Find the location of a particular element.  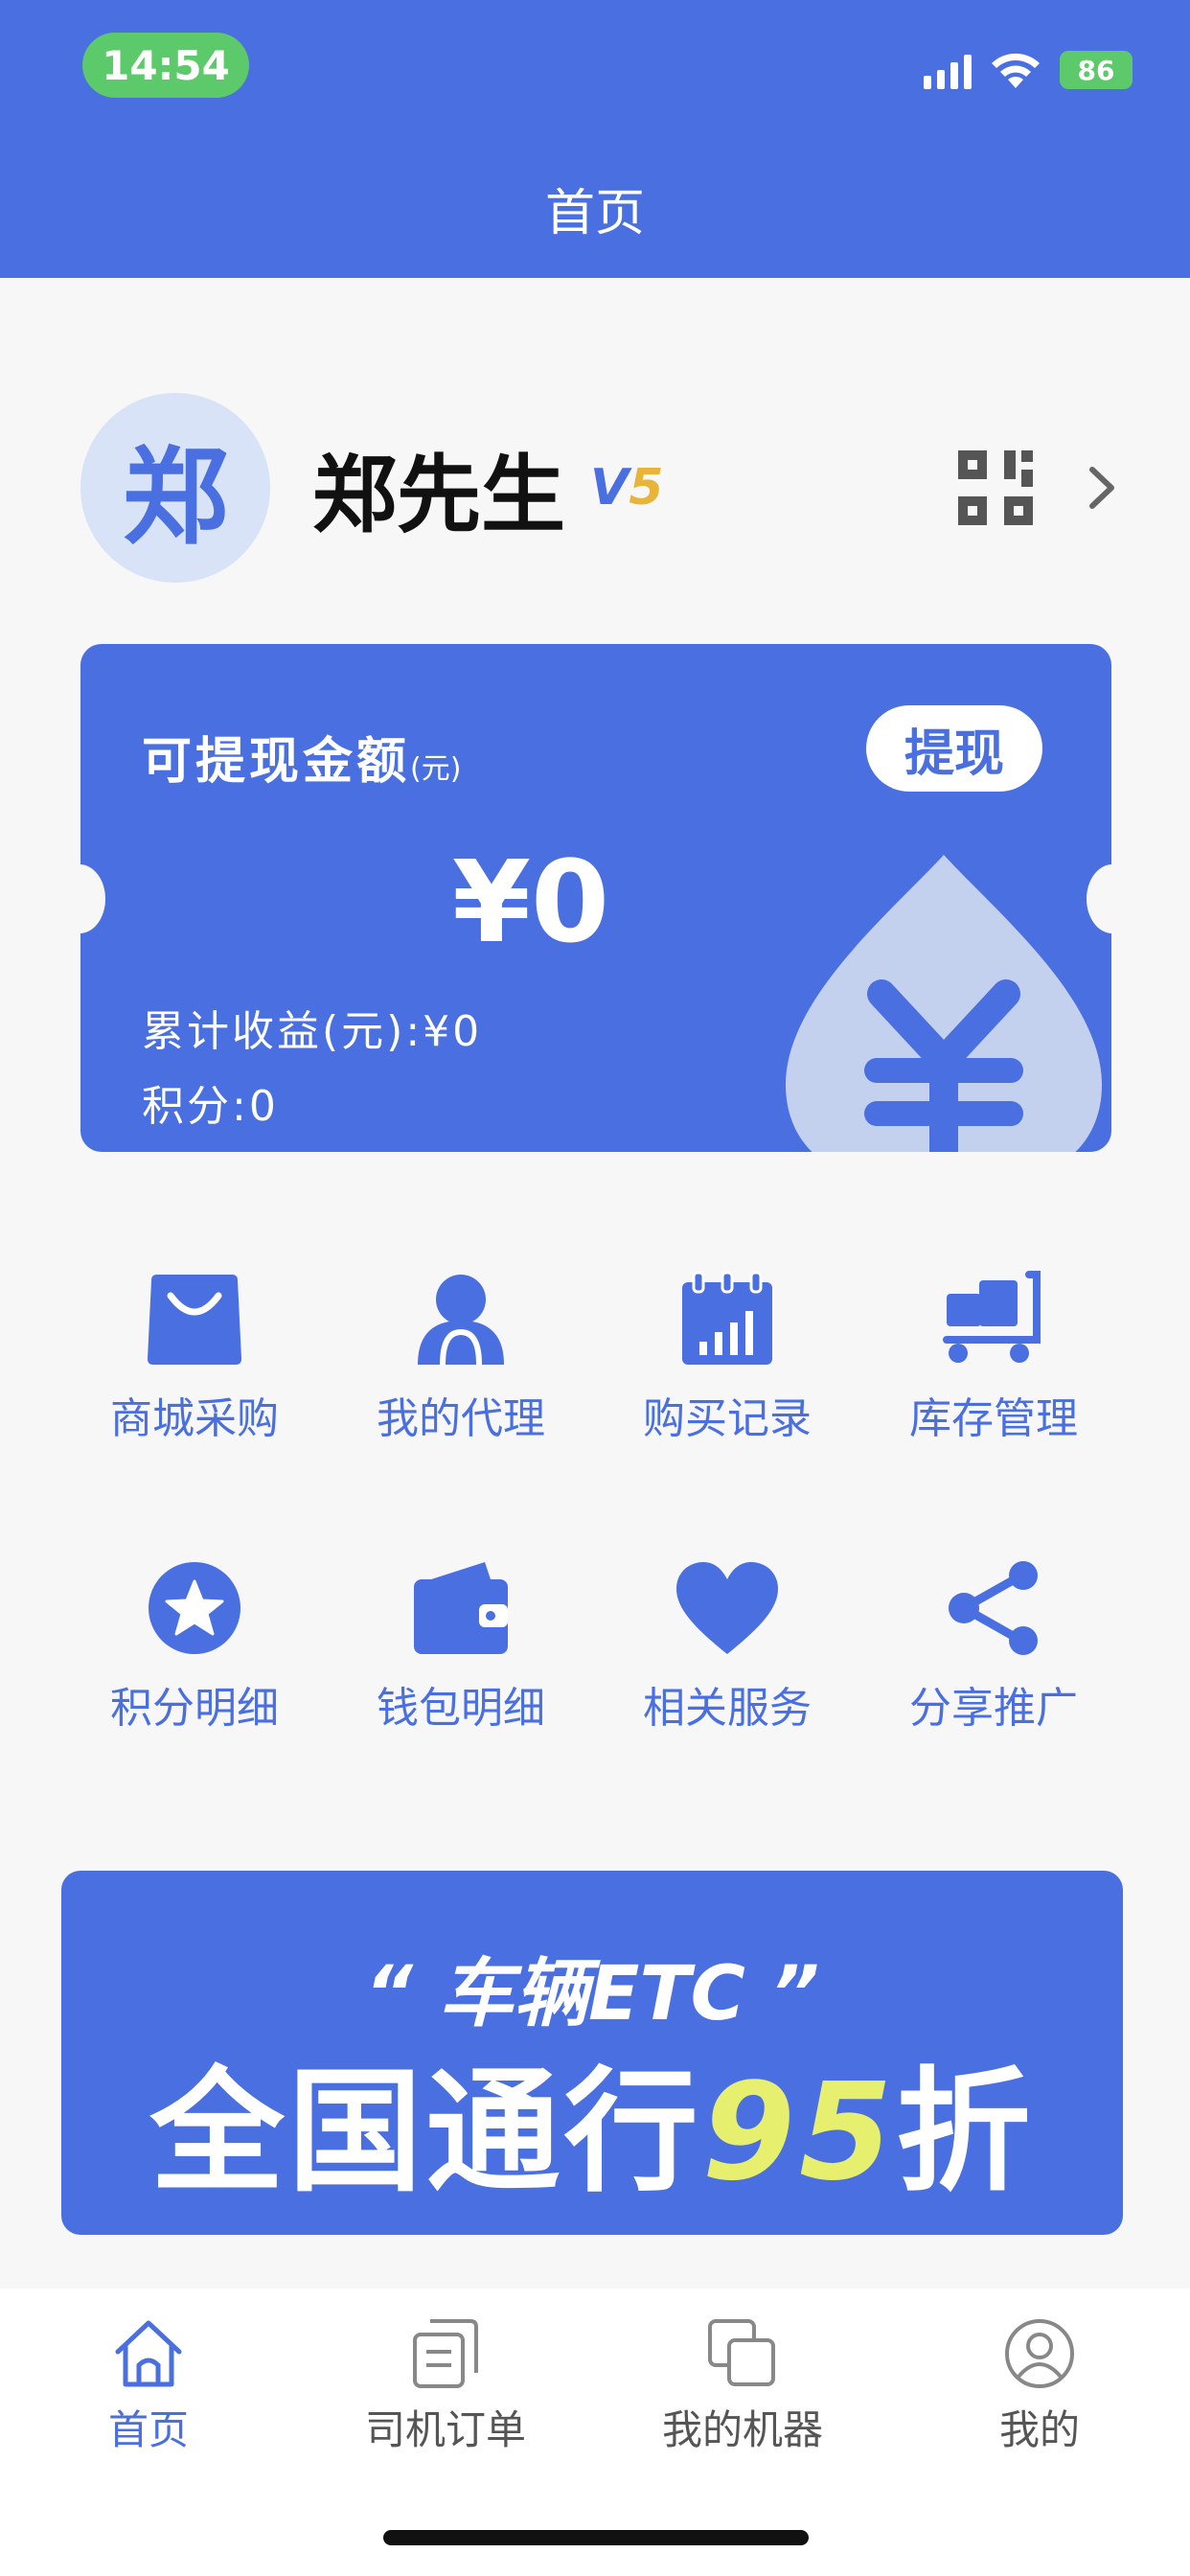

qr-code-icon is located at coordinates (996, 487).